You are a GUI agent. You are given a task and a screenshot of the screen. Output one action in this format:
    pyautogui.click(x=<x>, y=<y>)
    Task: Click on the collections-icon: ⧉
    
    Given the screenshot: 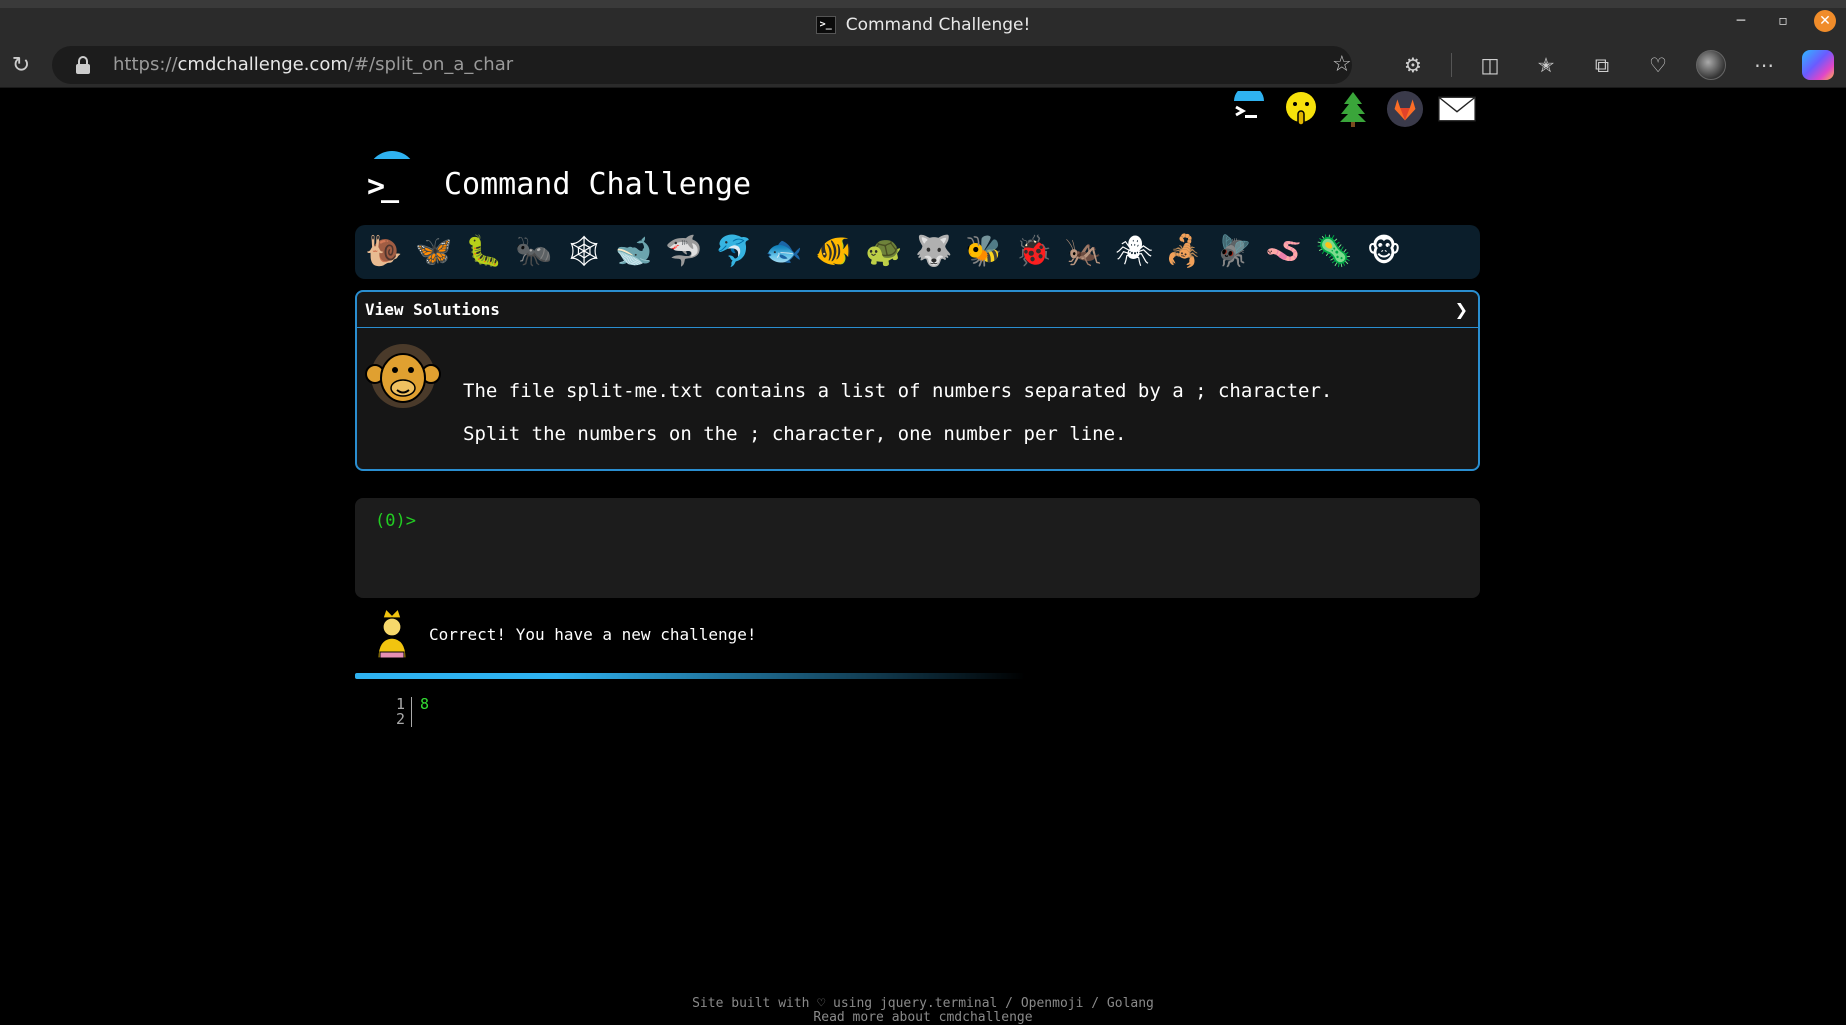 What is the action you would take?
    pyautogui.click(x=1602, y=65)
    